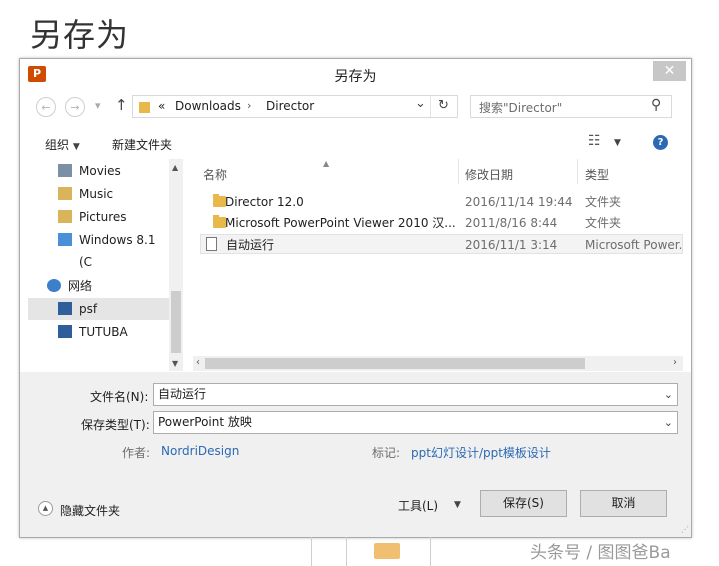  What do you see at coordinates (65, 239) in the screenshot?
I see `drive-icon` at bounding box center [65, 239].